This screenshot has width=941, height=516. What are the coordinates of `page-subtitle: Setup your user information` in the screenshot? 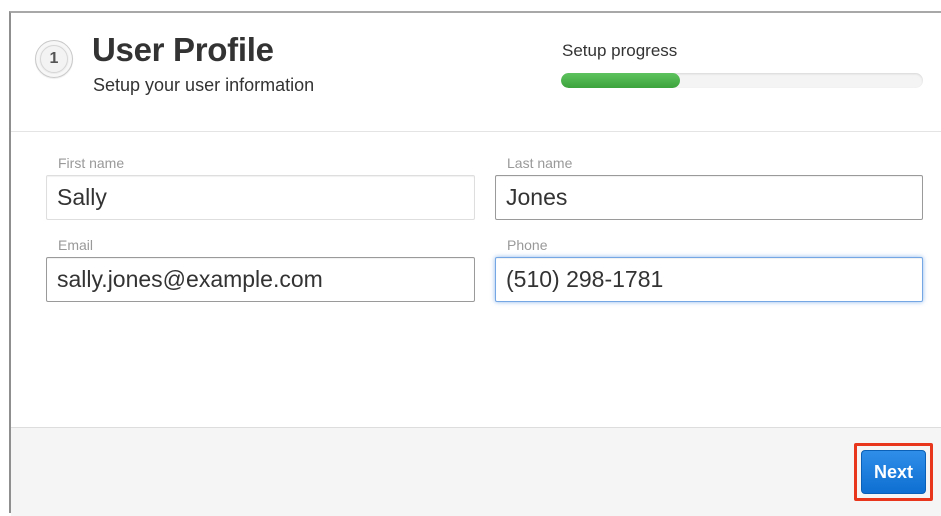 It's located at (204, 85).